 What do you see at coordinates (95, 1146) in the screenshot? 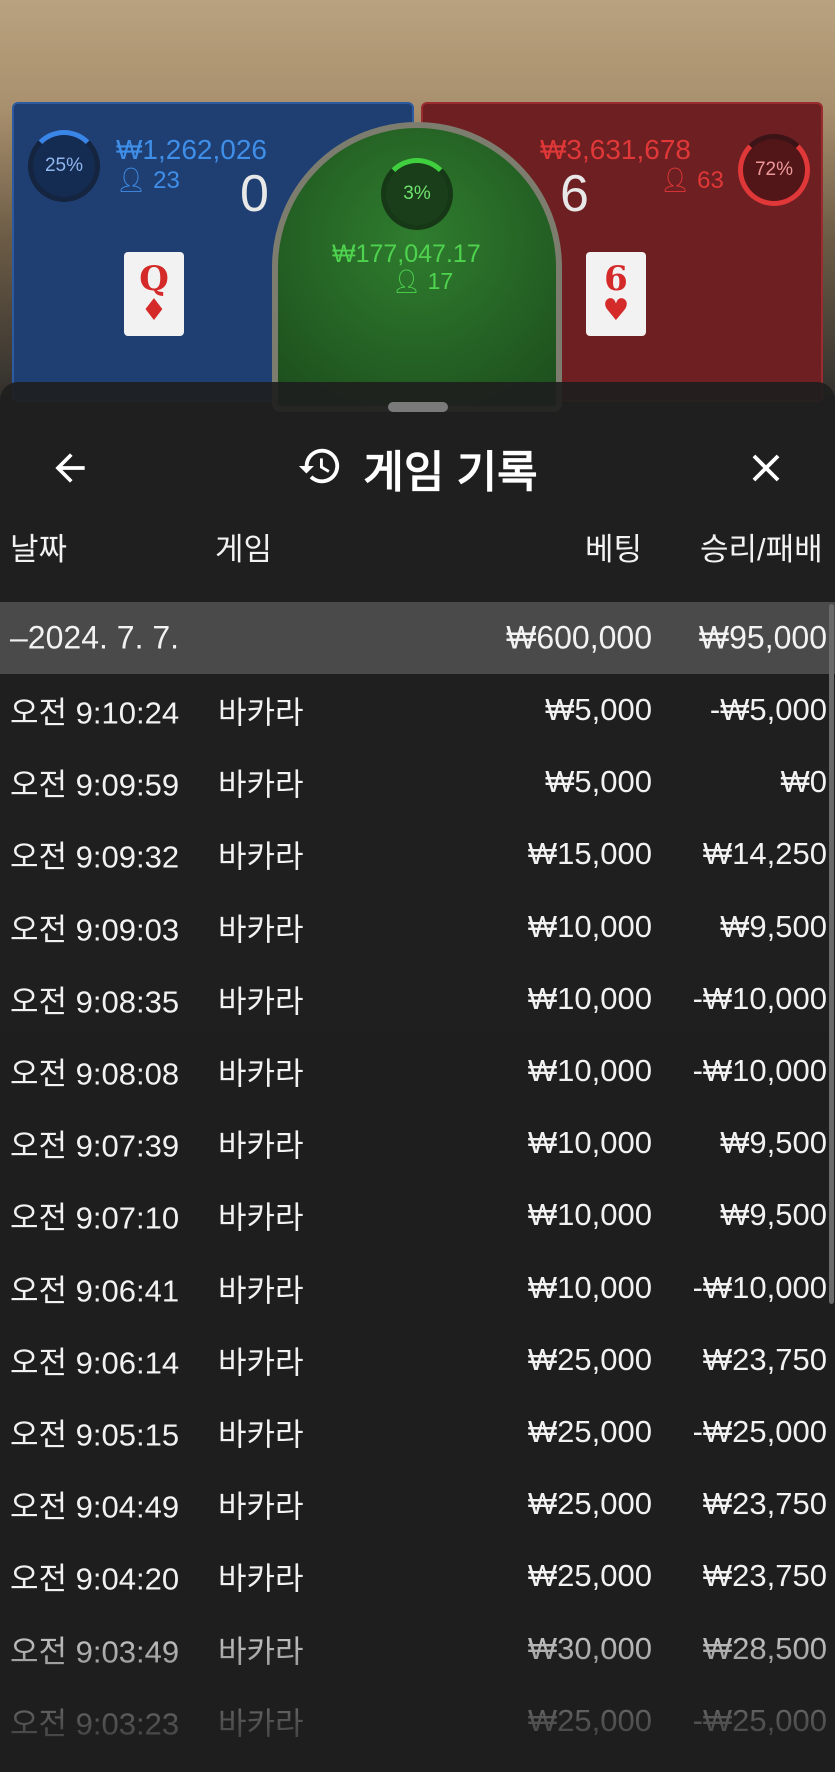
I see `row-time: 오전 9:07:39` at bounding box center [95, 1146].